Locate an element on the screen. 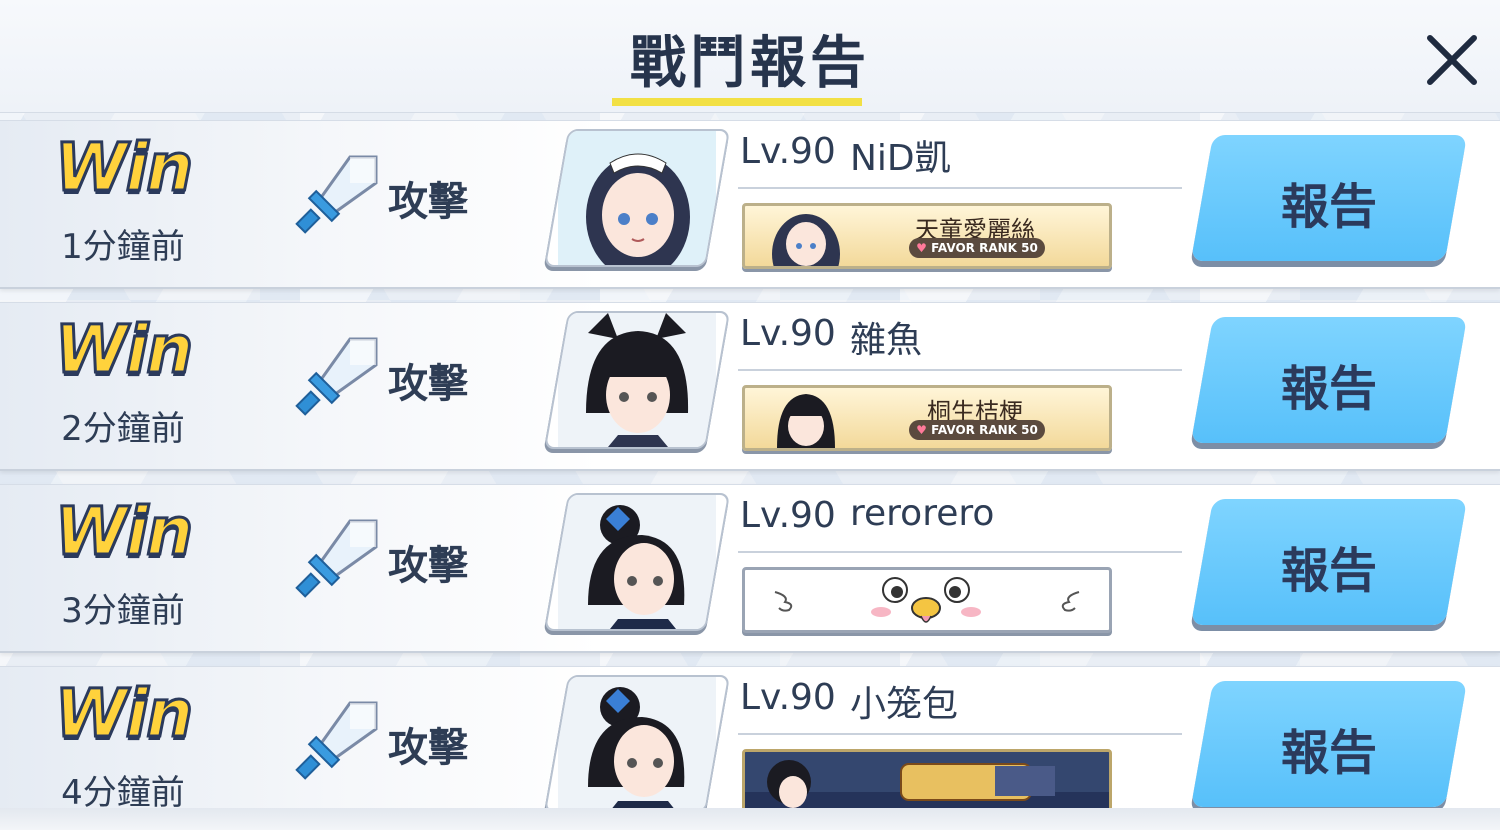 Image resolution: width=1500 pixels, height=830 pixels. opponent-name: 小笼包 is located at coordinates (904, 704).